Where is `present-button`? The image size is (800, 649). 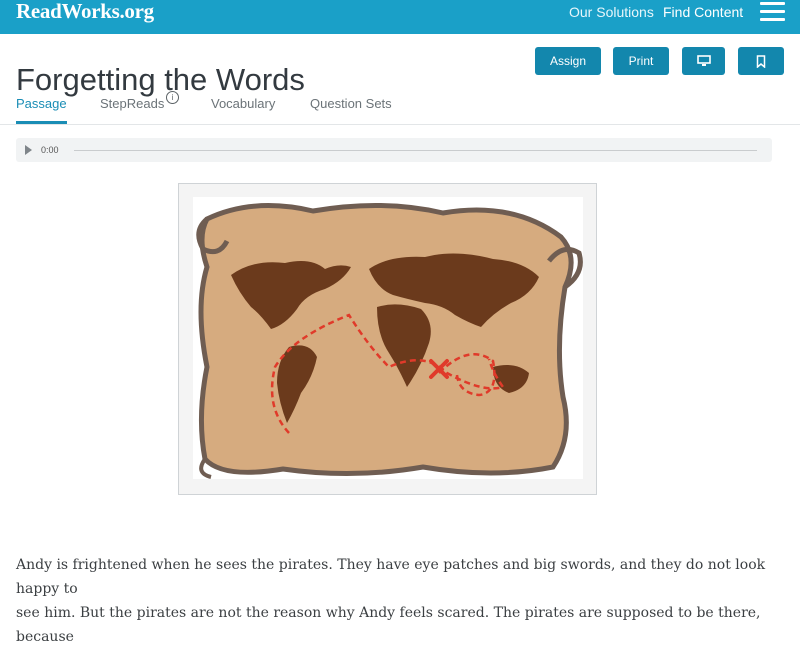
present-button is located at coordinates (703, 61).